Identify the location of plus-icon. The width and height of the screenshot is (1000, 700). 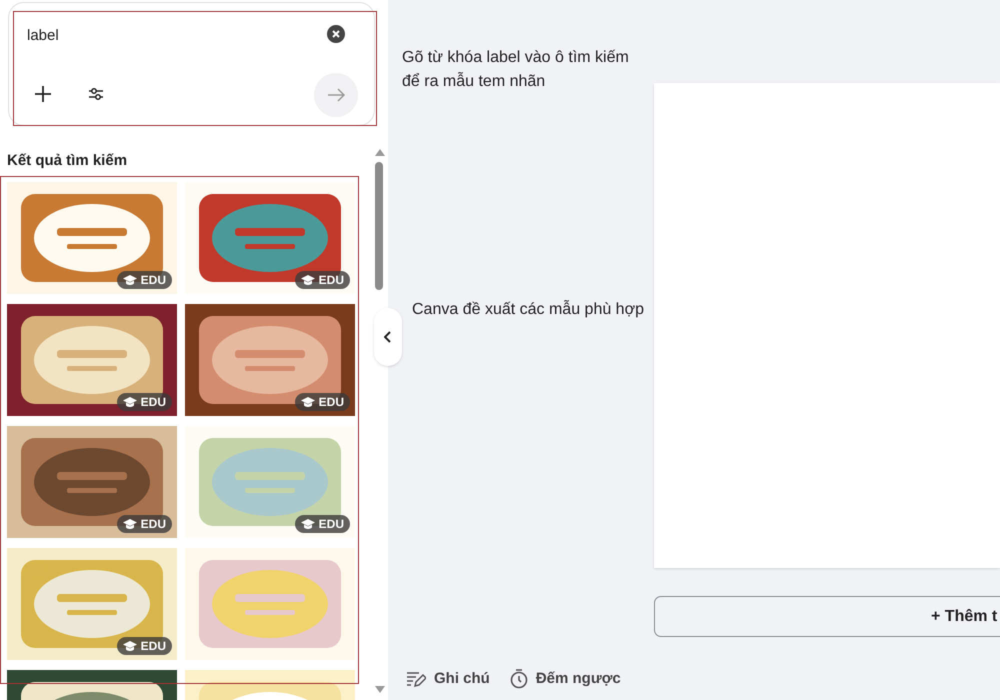
(43, 94).